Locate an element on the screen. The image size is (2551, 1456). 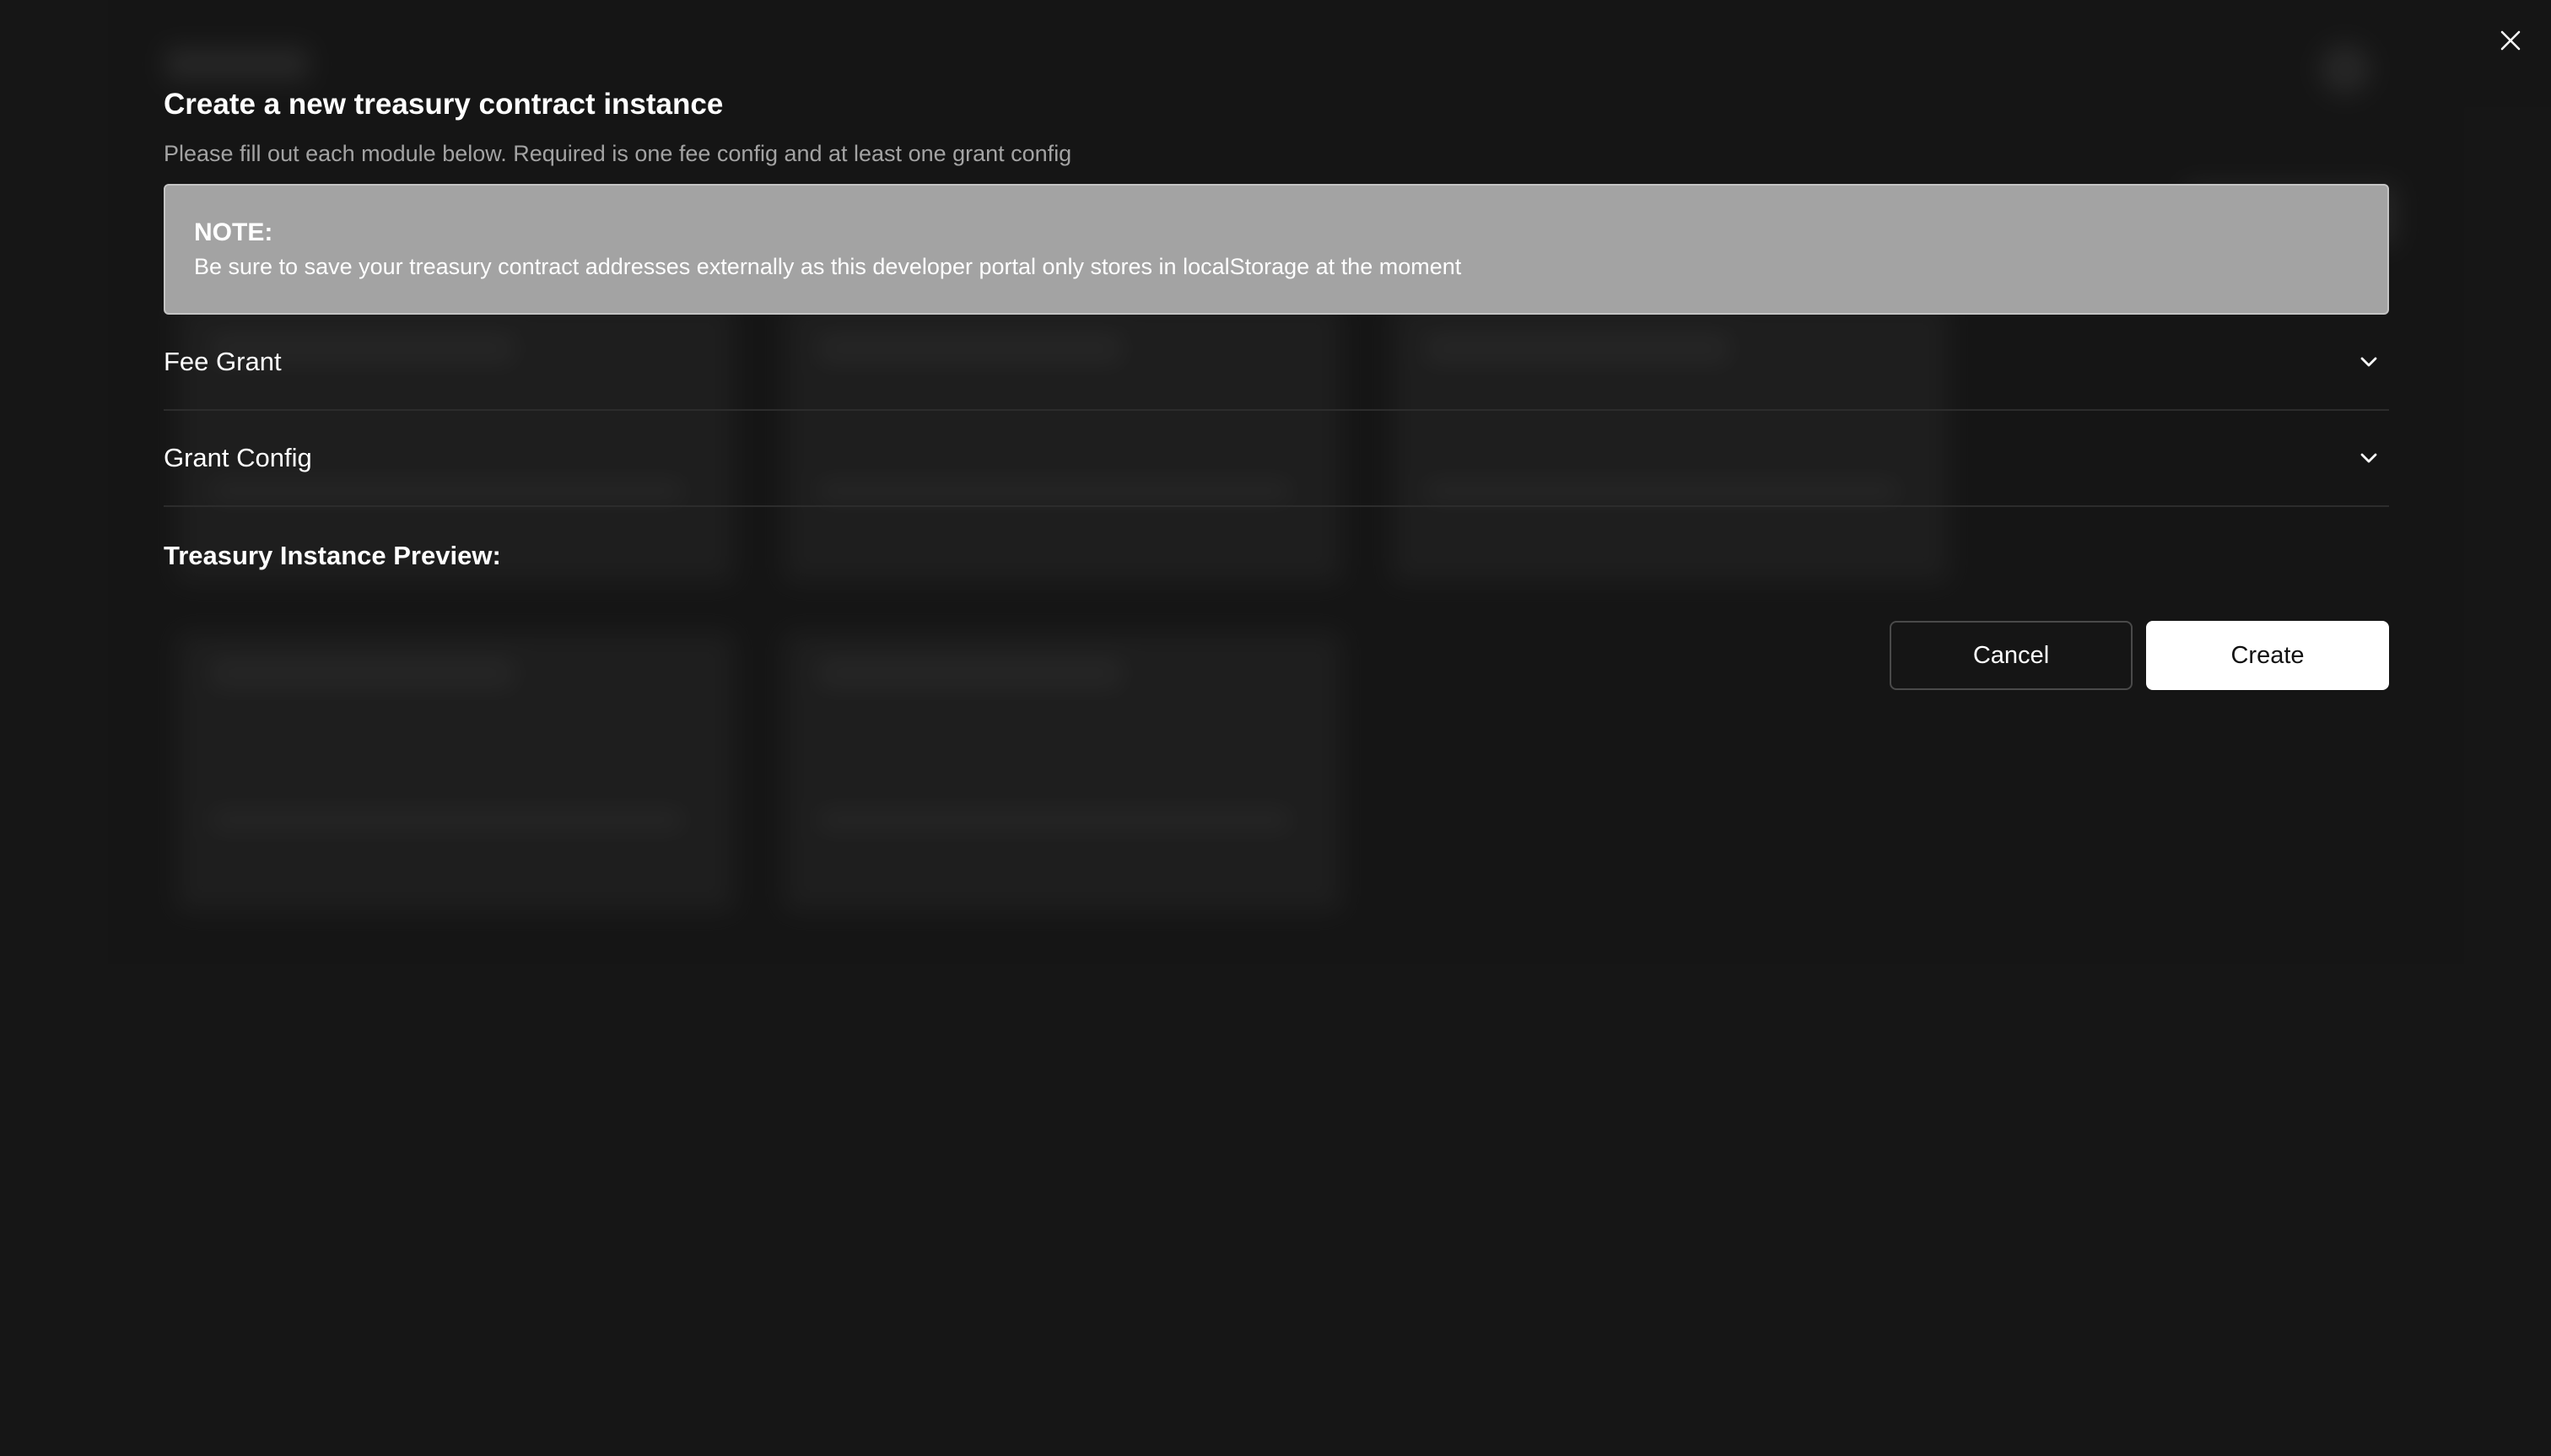
close-icon is located at coordinates (2510, 40).